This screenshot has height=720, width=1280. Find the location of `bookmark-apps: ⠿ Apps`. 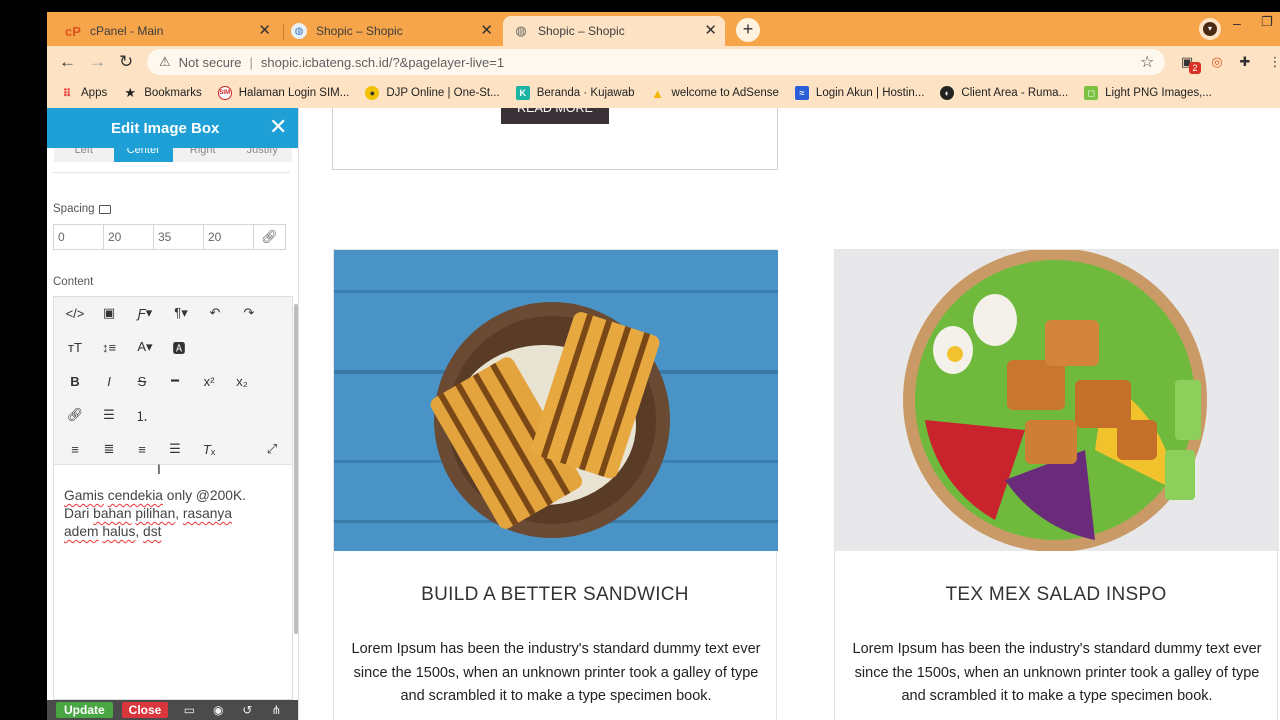

bookmark-apps: ⠿ Apps is located at coordinates (84, 93).